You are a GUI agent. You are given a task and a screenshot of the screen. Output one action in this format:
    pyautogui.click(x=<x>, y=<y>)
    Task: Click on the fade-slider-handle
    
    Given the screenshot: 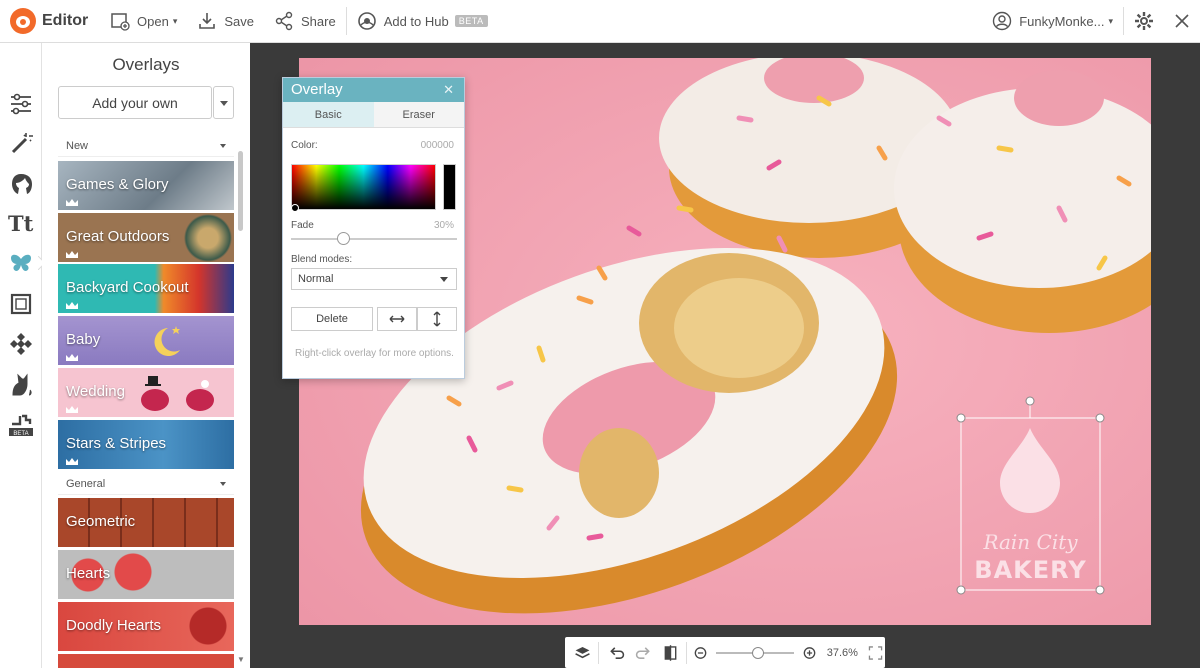 What is the action you would take?
    pyautogui.click(x=343, y=238)
    